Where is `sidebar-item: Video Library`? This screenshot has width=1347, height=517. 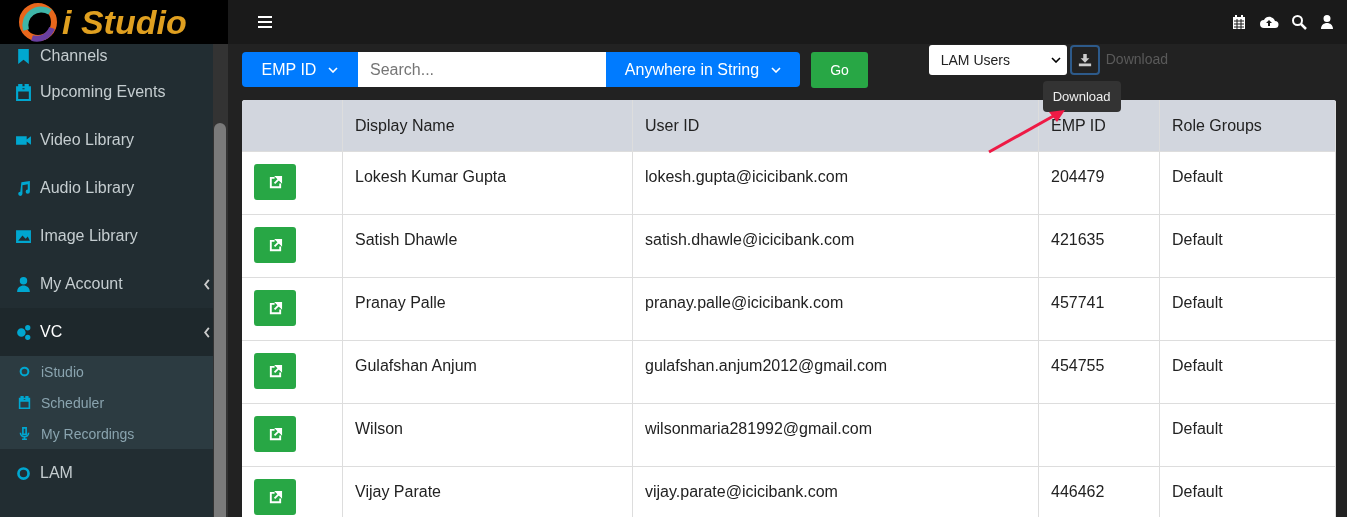
sidebar-item: Video Library is located at coordinates (106, 140).